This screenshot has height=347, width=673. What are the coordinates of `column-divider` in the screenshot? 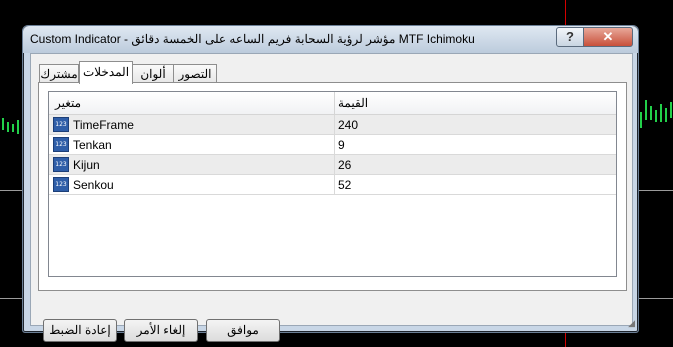 It's located at (334, 103).